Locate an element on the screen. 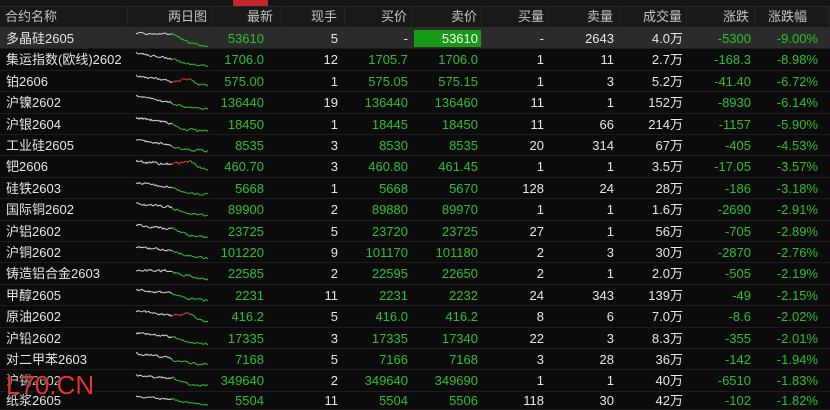 This screenshot has height=410, width=830. table-row: 甲醇2605 2231 11 2231 2232 24 343 139万 -49 -2.15% is located at coordinates (415, 296).